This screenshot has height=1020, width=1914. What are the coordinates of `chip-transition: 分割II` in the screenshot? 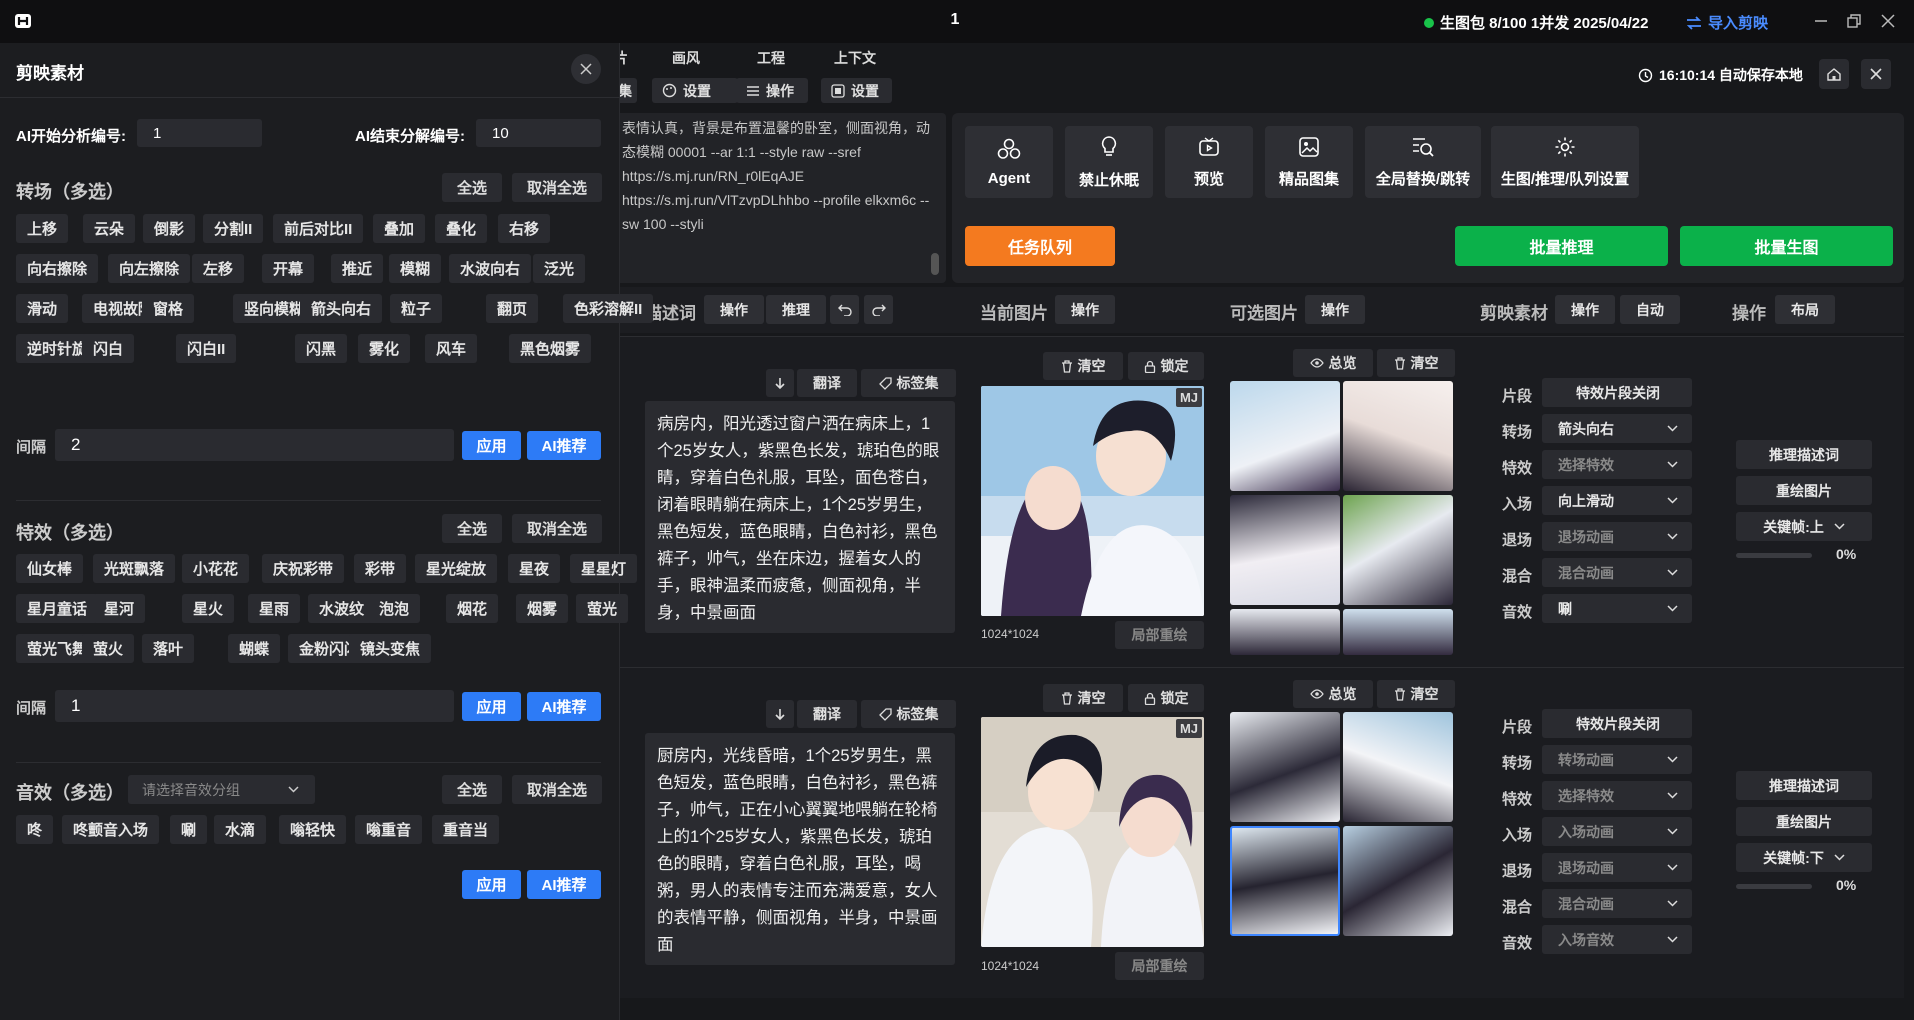 It's located at (233, 228).